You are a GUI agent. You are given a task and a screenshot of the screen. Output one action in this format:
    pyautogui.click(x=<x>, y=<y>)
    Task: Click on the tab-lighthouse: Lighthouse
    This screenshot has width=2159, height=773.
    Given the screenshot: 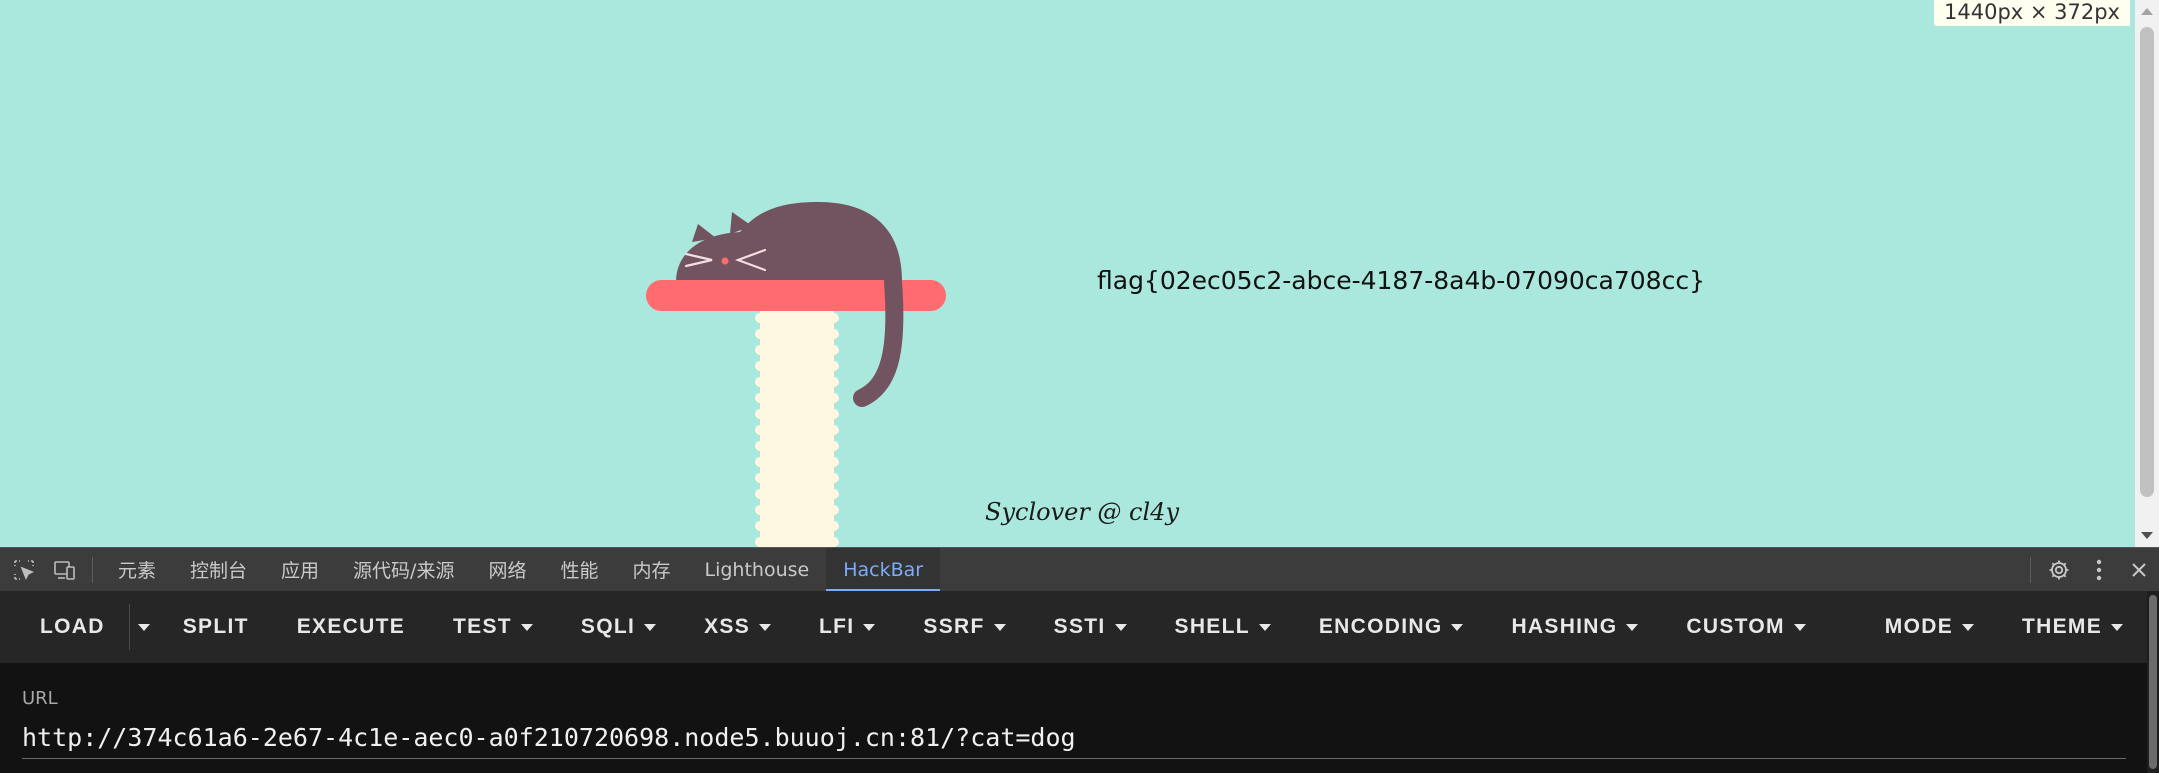 What is the action you would take?
    pyautogui.click(x=757, y=570)
    